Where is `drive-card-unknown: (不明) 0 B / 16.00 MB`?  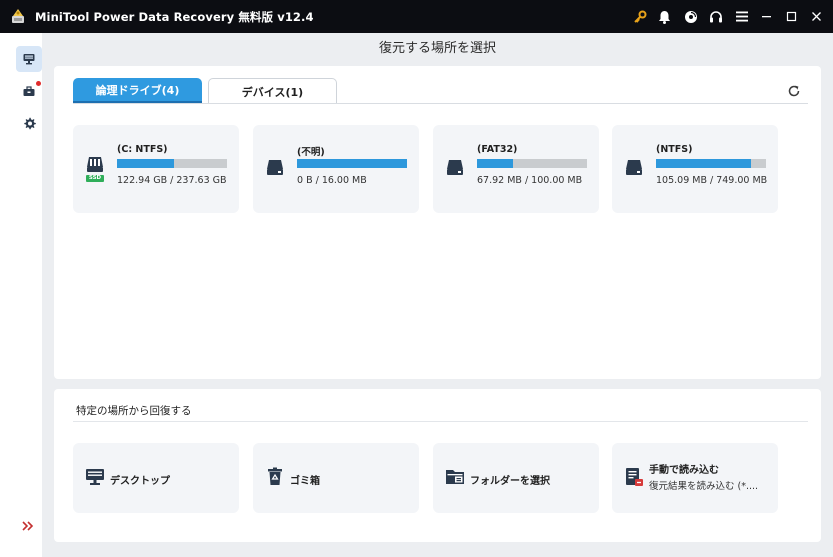 drive-card-unknown: (不明) 0 B / 16.00 MB is located at coordinates (336, 169).